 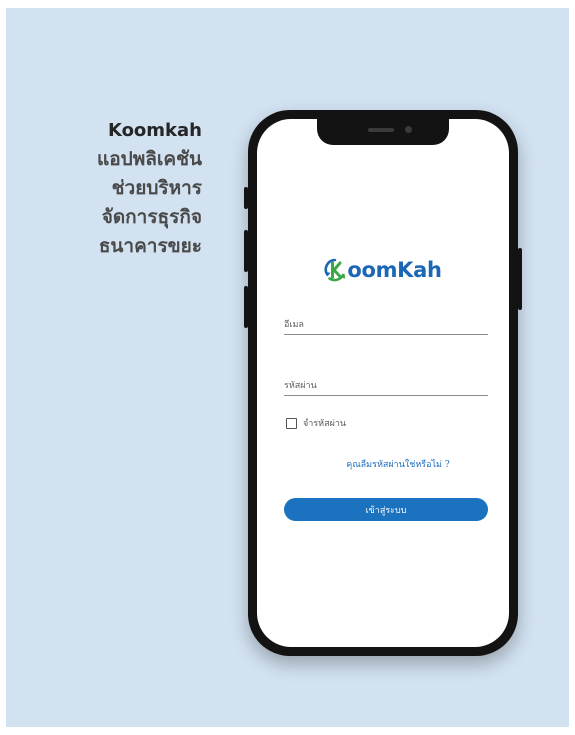 I want to click on app-logo: oomKah, so click(x=383, y=270).